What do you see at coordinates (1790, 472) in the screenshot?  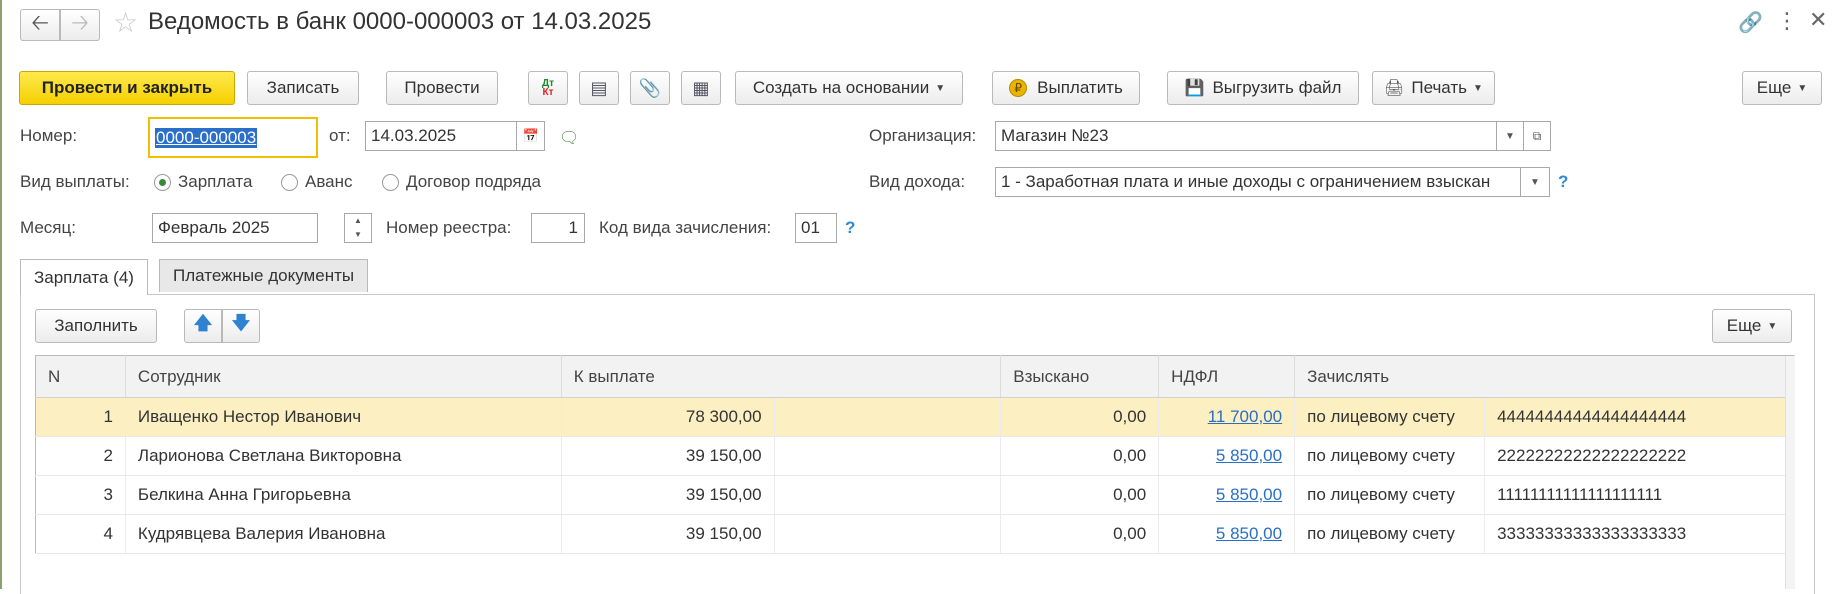 I see `table-scrollbar` at bounding box center [1790, 472].